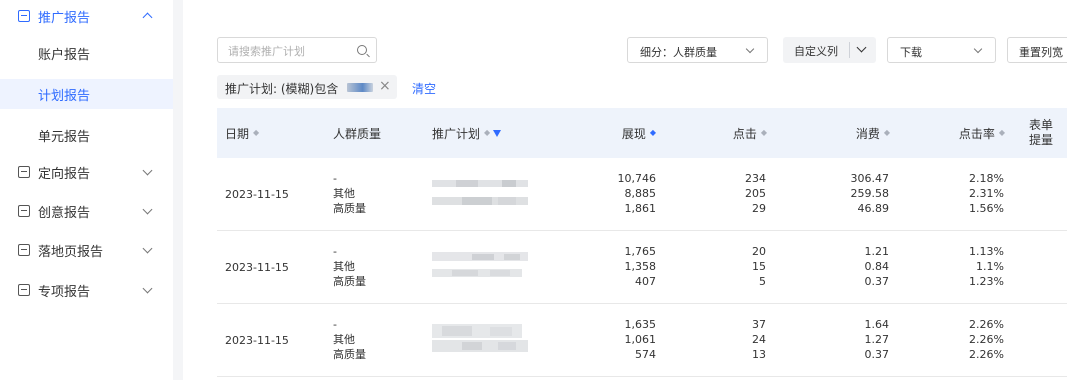  I want to click on sidebar-item-unit-report: 单元报告, so click(86, 135).